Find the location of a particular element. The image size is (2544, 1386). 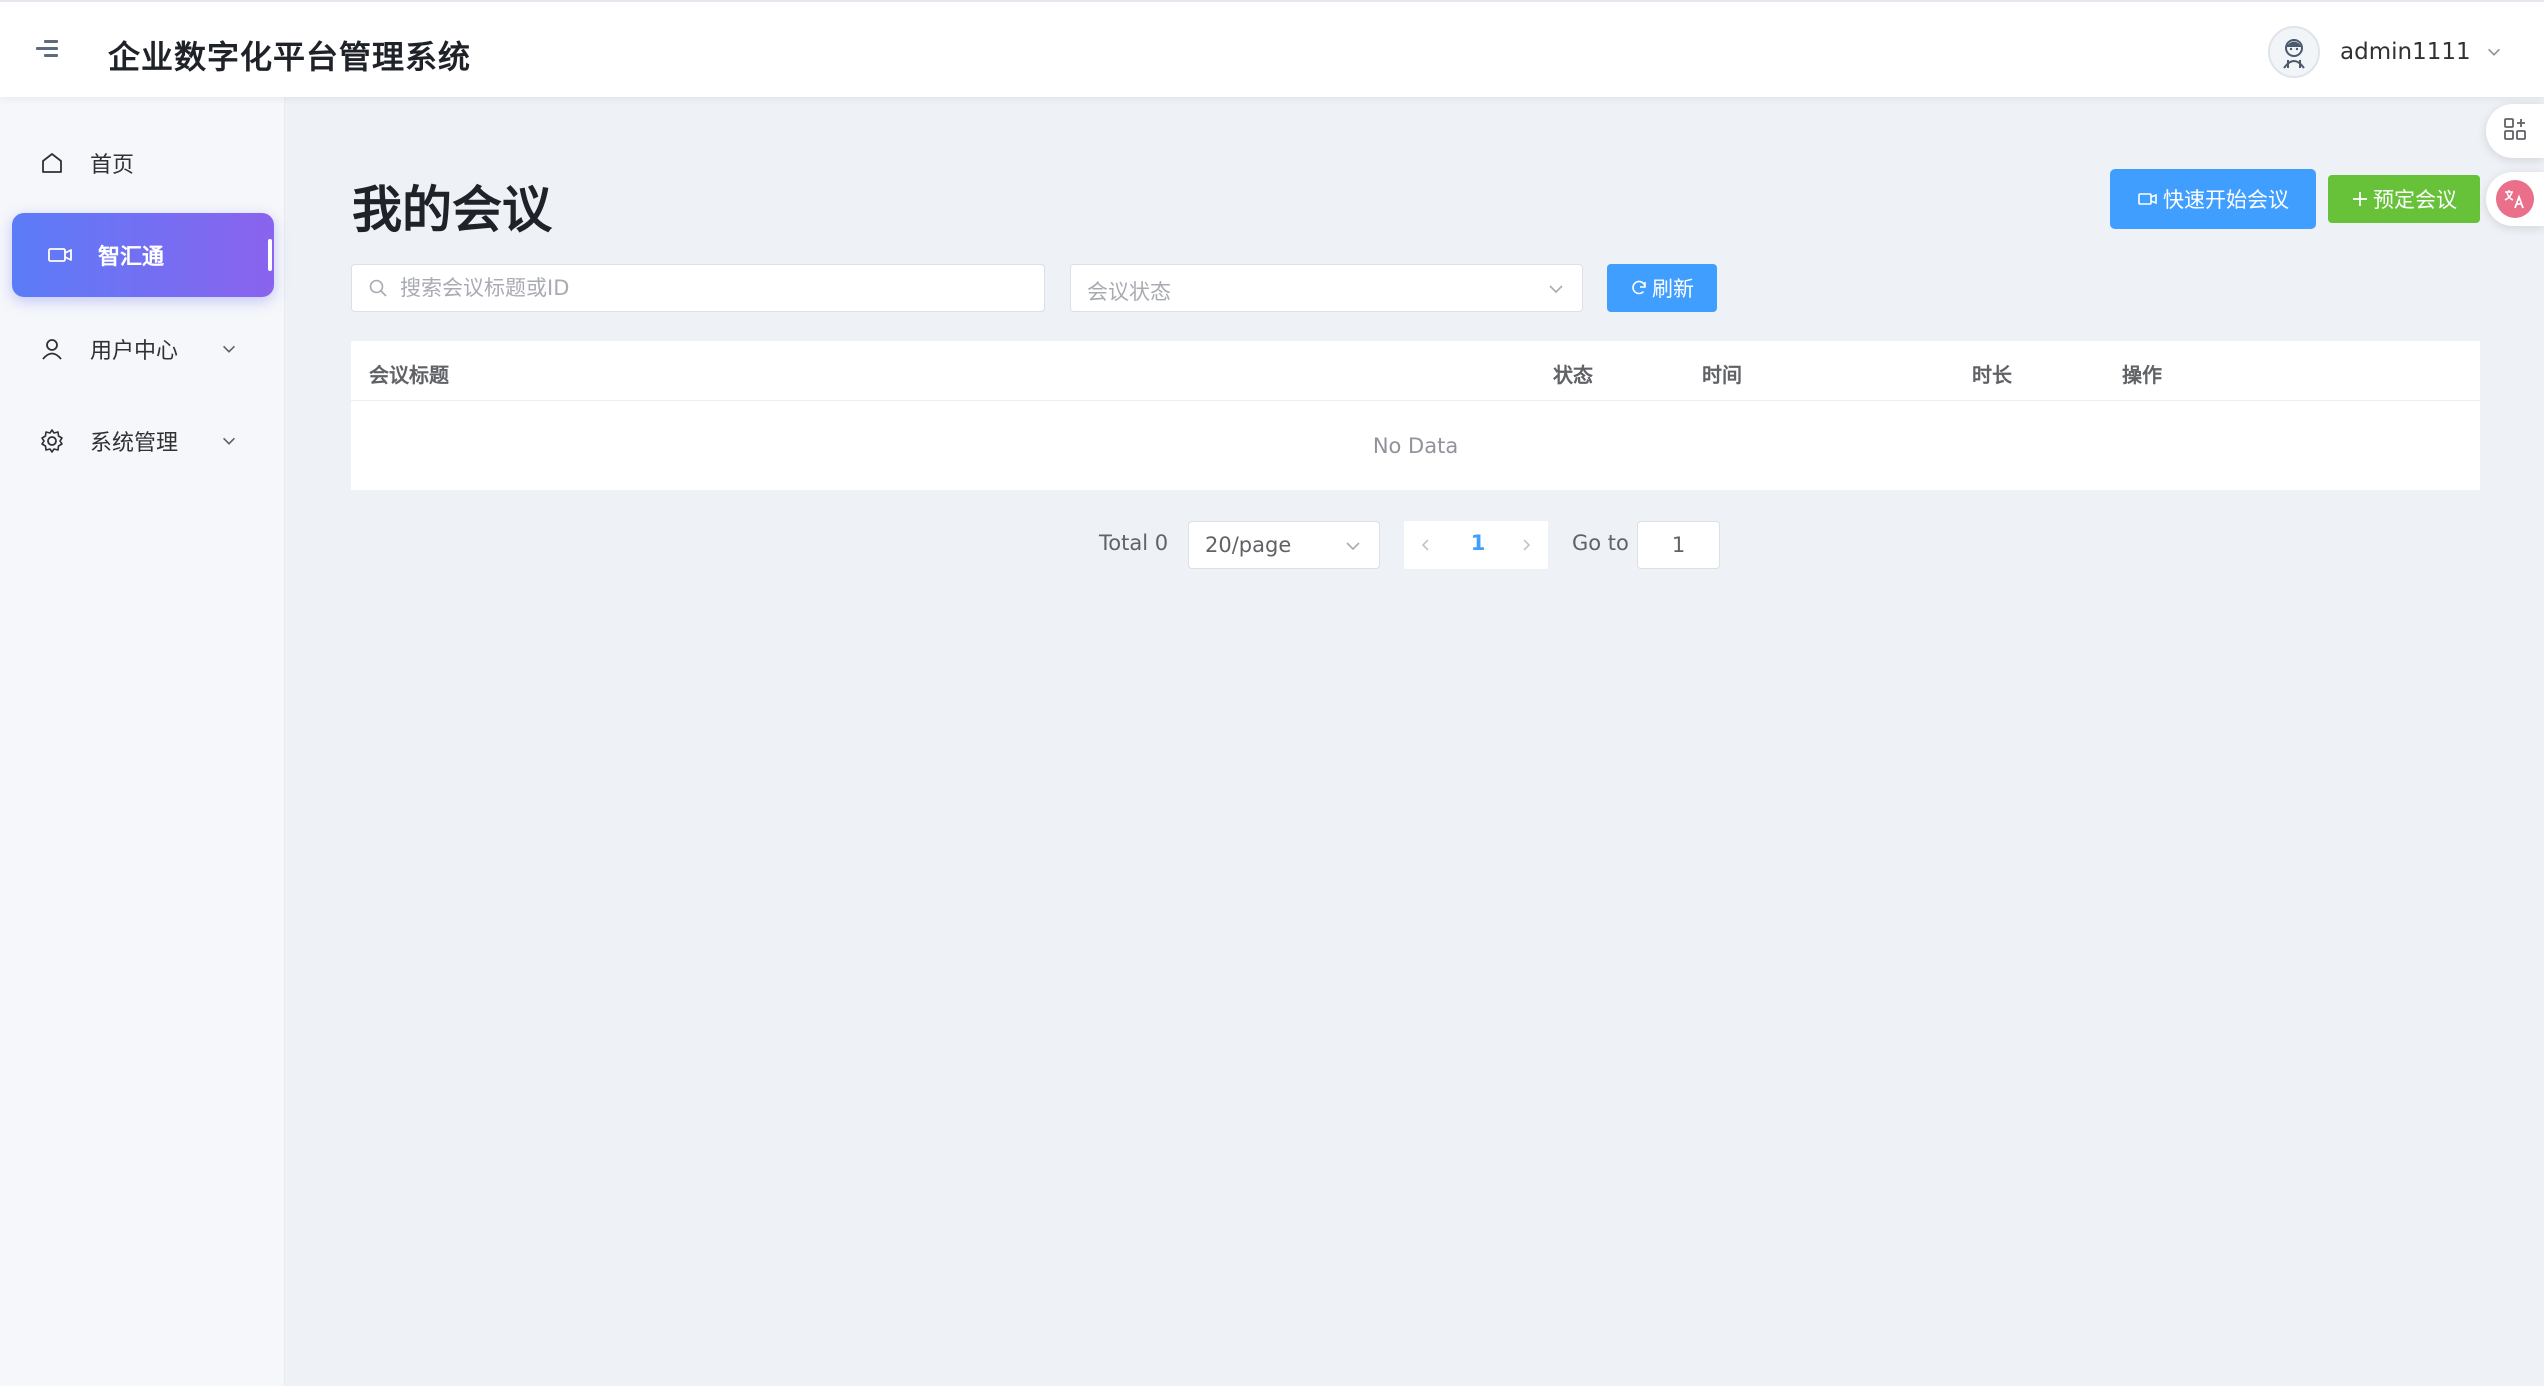

search-input is located at coordinates (698, 288).